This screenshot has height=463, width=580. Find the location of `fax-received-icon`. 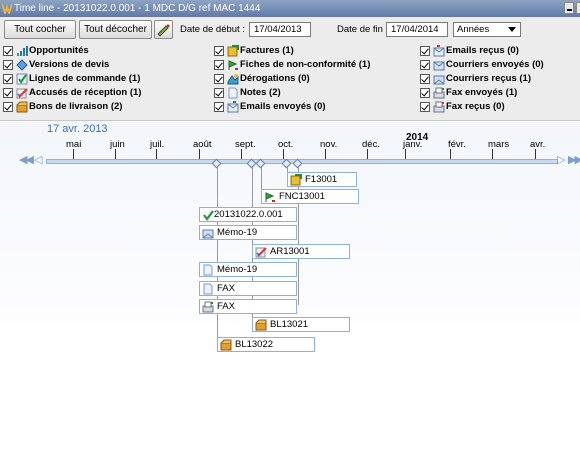

fax-received-icon is located at coordinates (439, 107).